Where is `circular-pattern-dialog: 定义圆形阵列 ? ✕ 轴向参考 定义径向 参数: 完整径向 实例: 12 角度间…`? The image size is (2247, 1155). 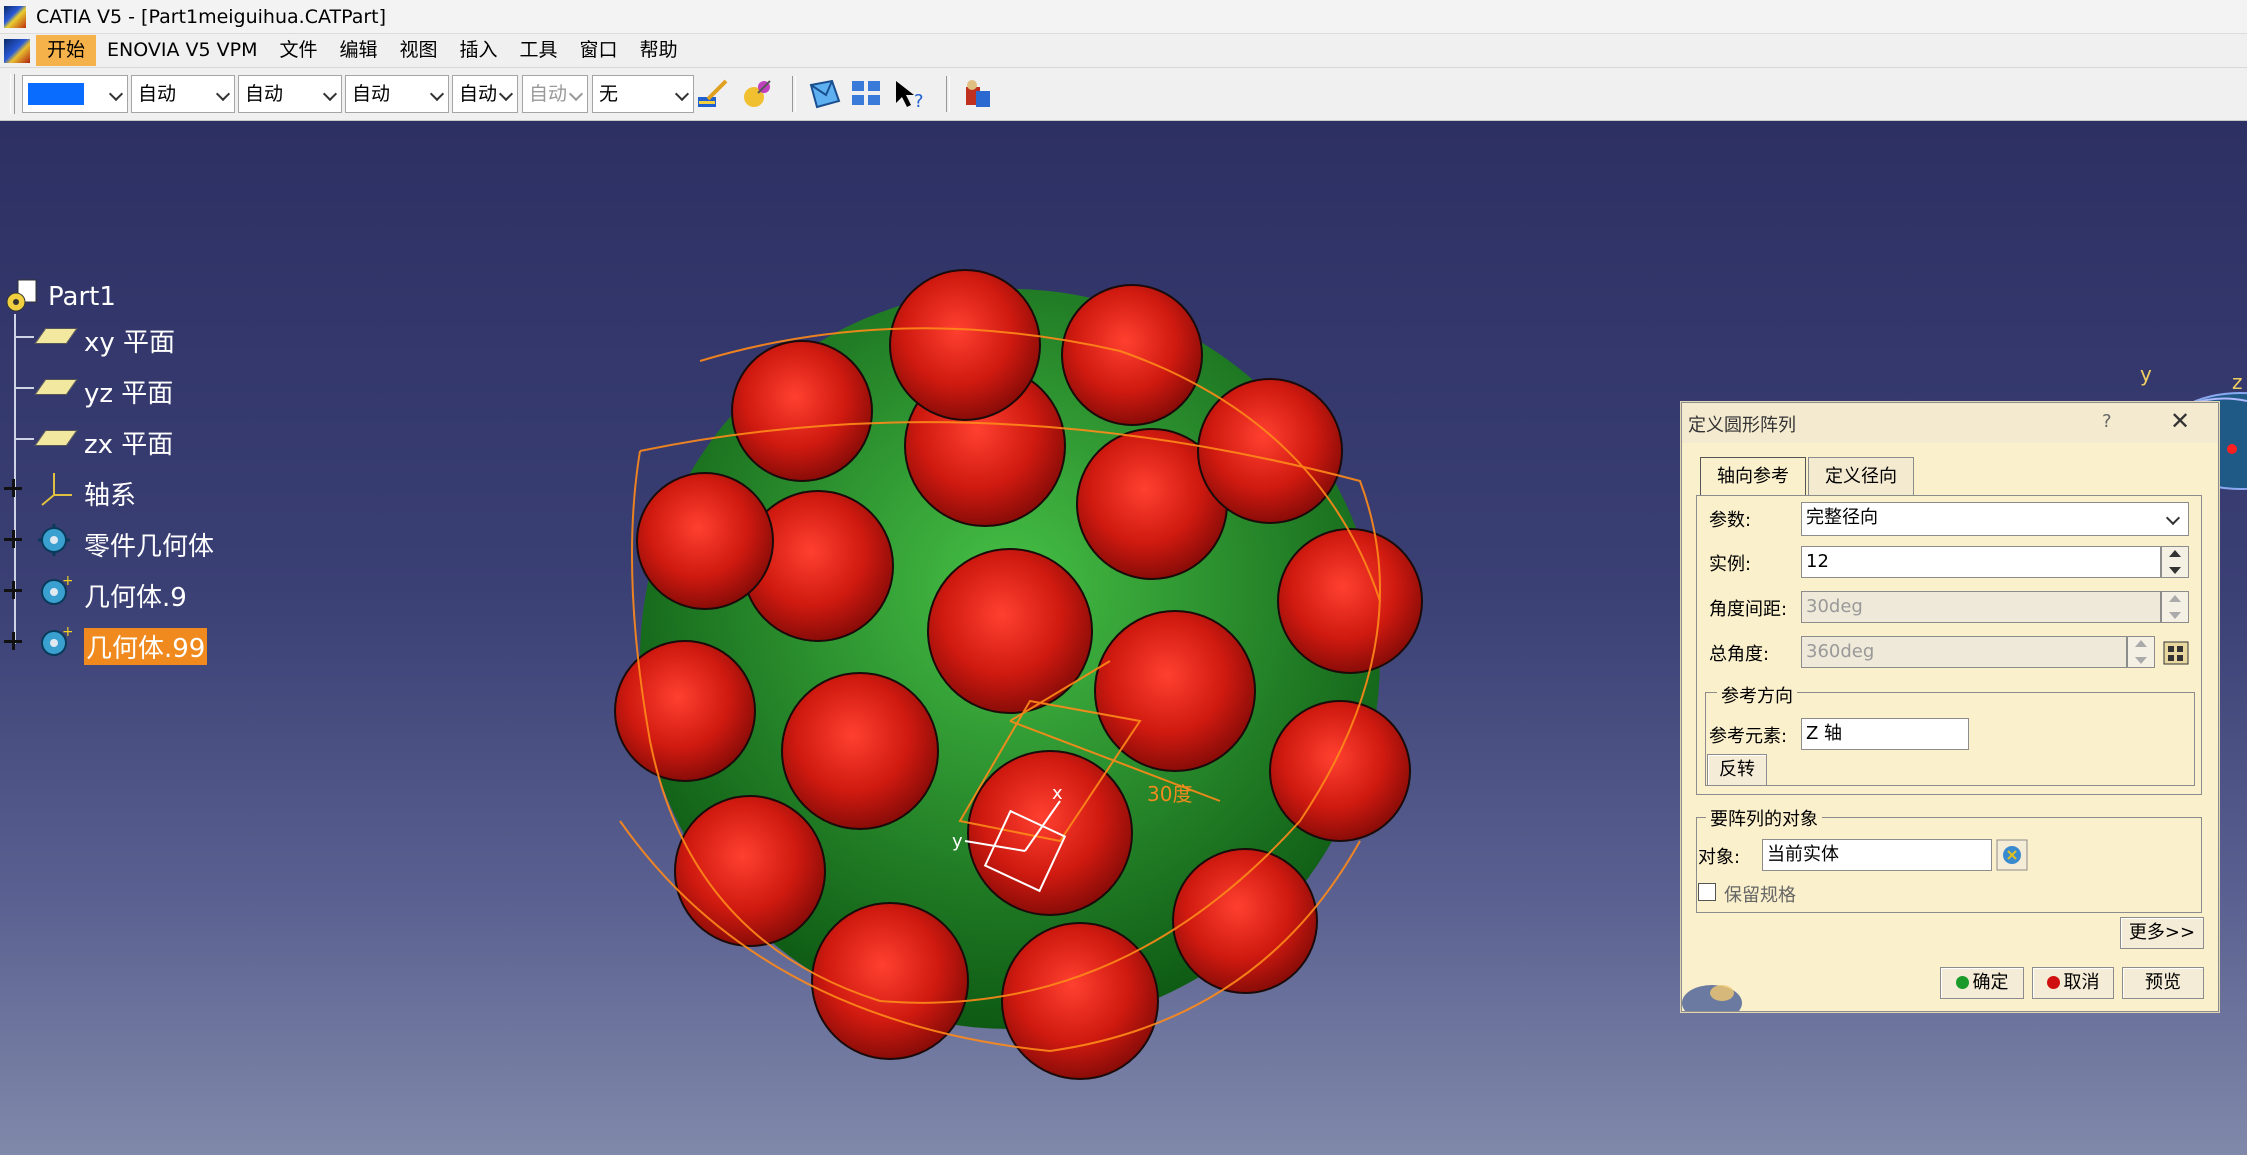
circular-pattern-dialog: 定义圆形阵列 ? ✕ 轴向参考 定义径向 参数: 完整径向 实例: 12 角度间… is located at coordinates (1950, 707).